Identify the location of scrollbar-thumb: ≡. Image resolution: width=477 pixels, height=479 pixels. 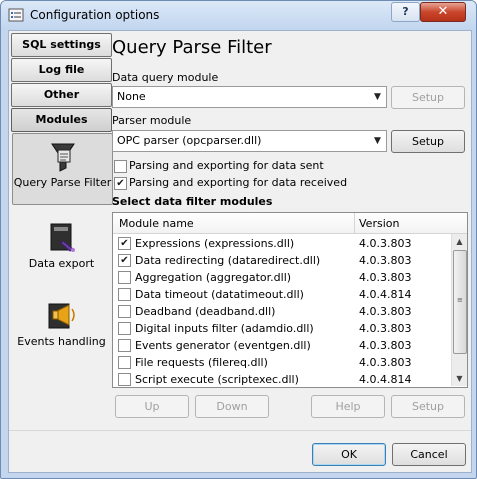
(460, 302).